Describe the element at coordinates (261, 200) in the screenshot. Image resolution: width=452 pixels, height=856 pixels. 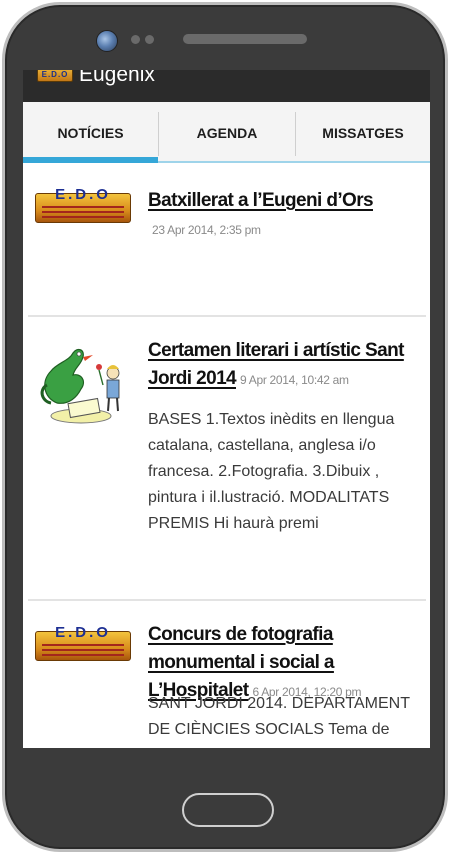
I see `news-title-text: Batxillerat a l’Eugeni d’Ors` at that location.